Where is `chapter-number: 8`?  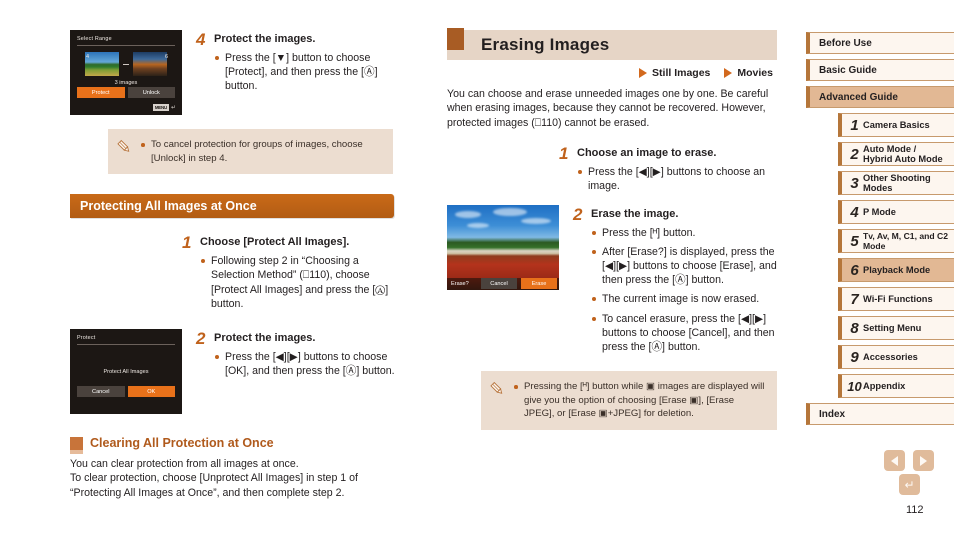
chapter-number: 8 is located at coordinates (854, 328).